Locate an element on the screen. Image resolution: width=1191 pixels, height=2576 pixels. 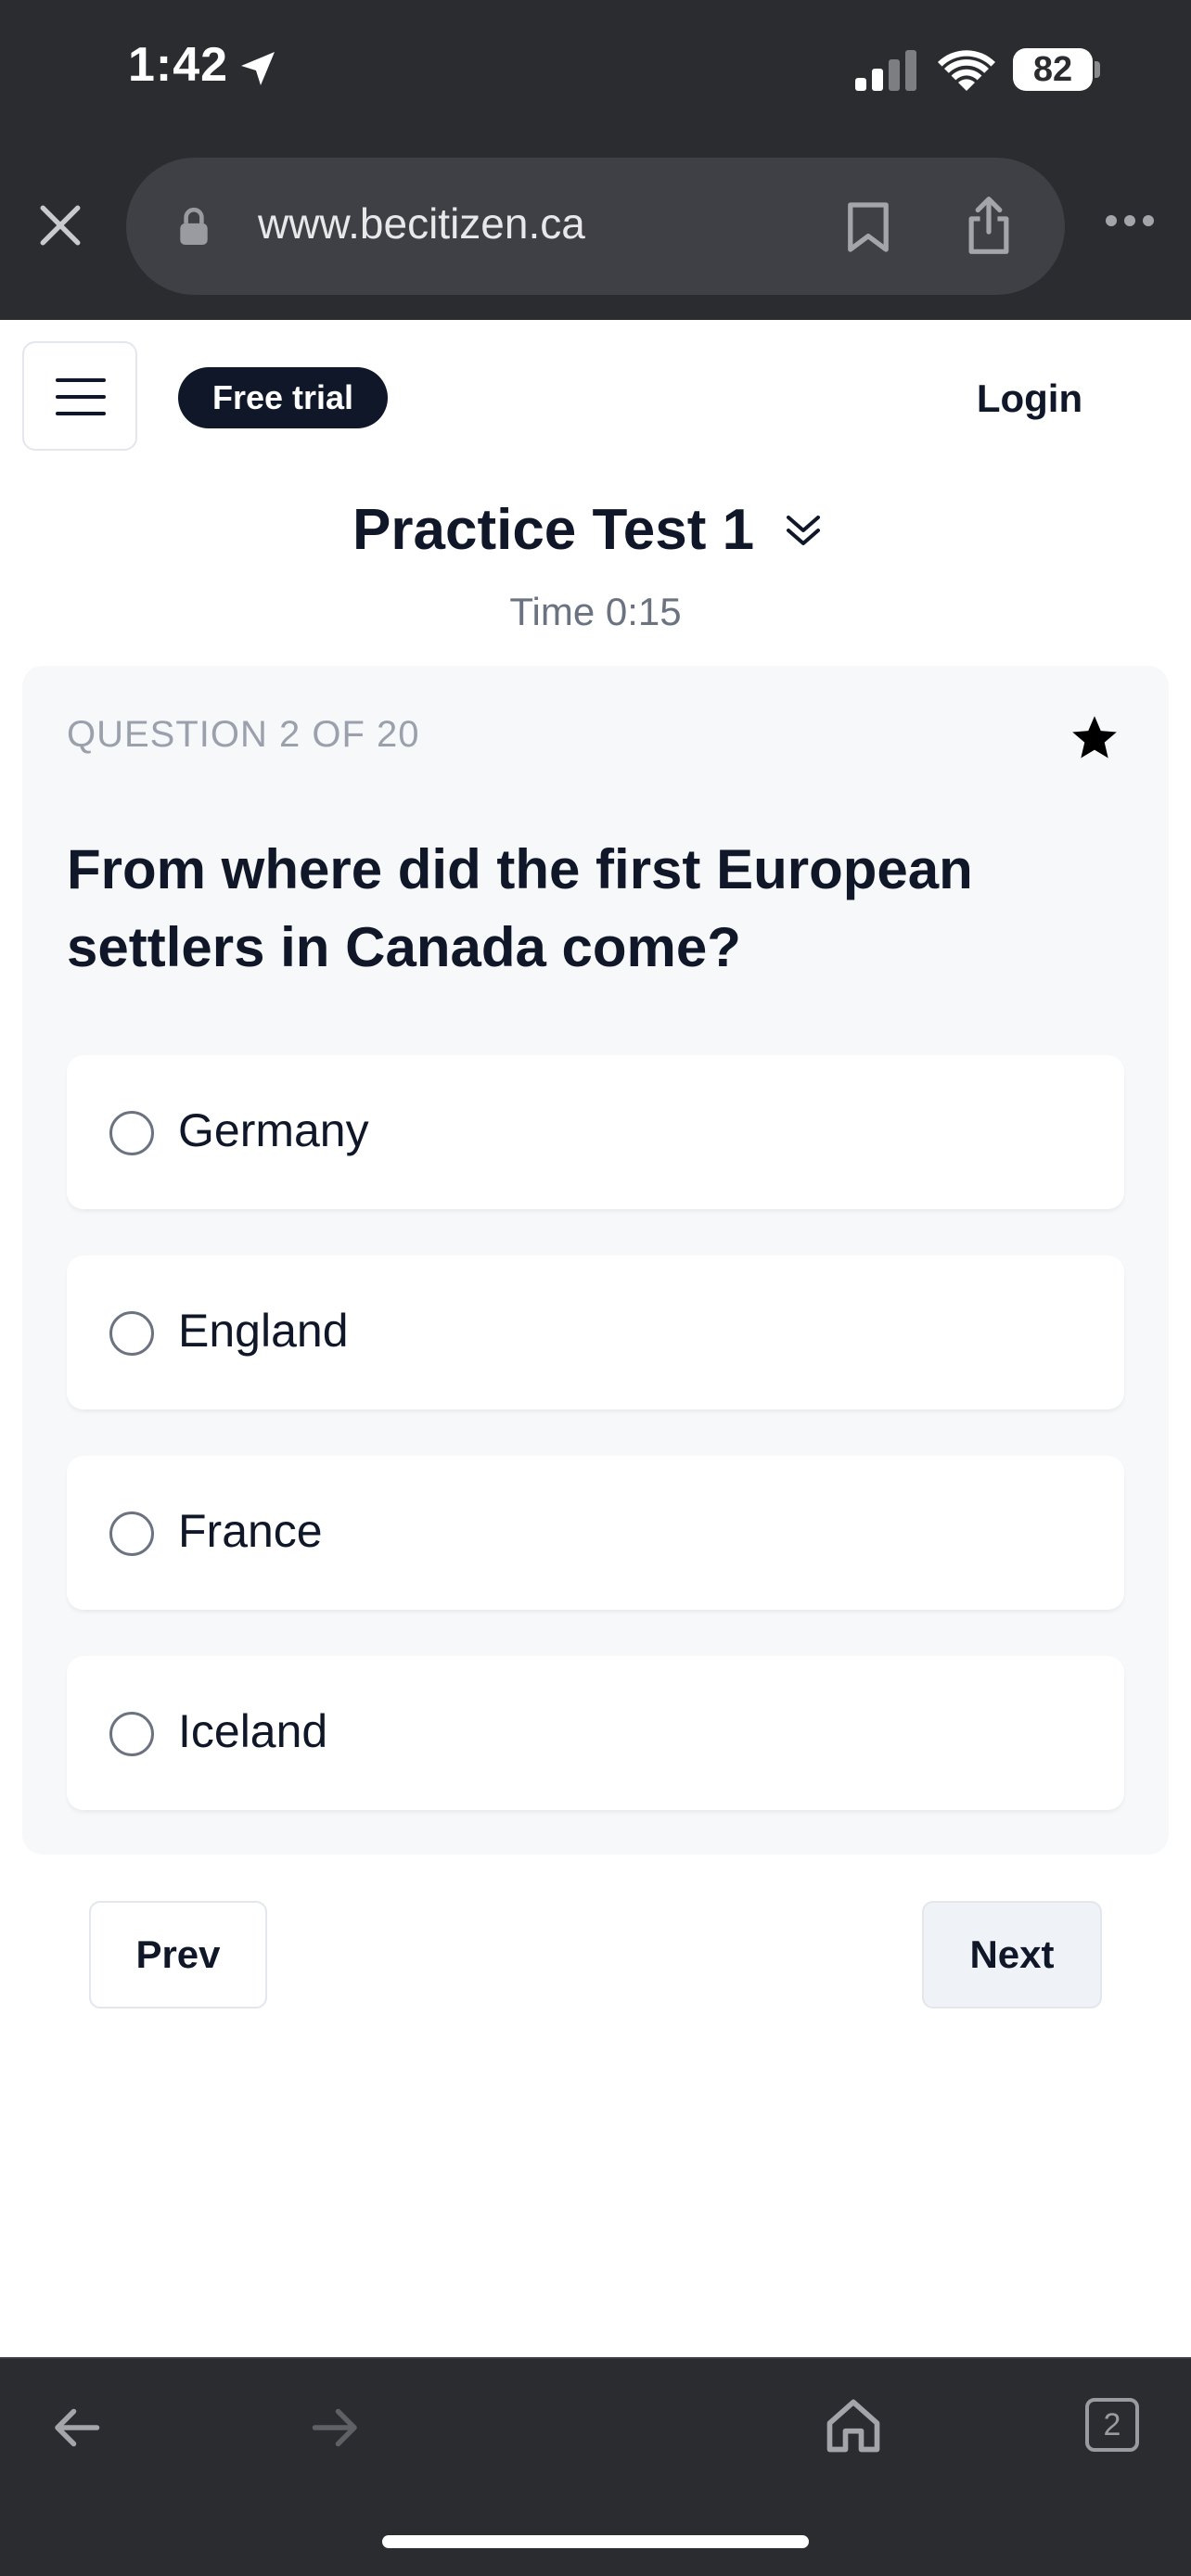
free-trial-badge: Free trial is located at coordinates (283, 398).